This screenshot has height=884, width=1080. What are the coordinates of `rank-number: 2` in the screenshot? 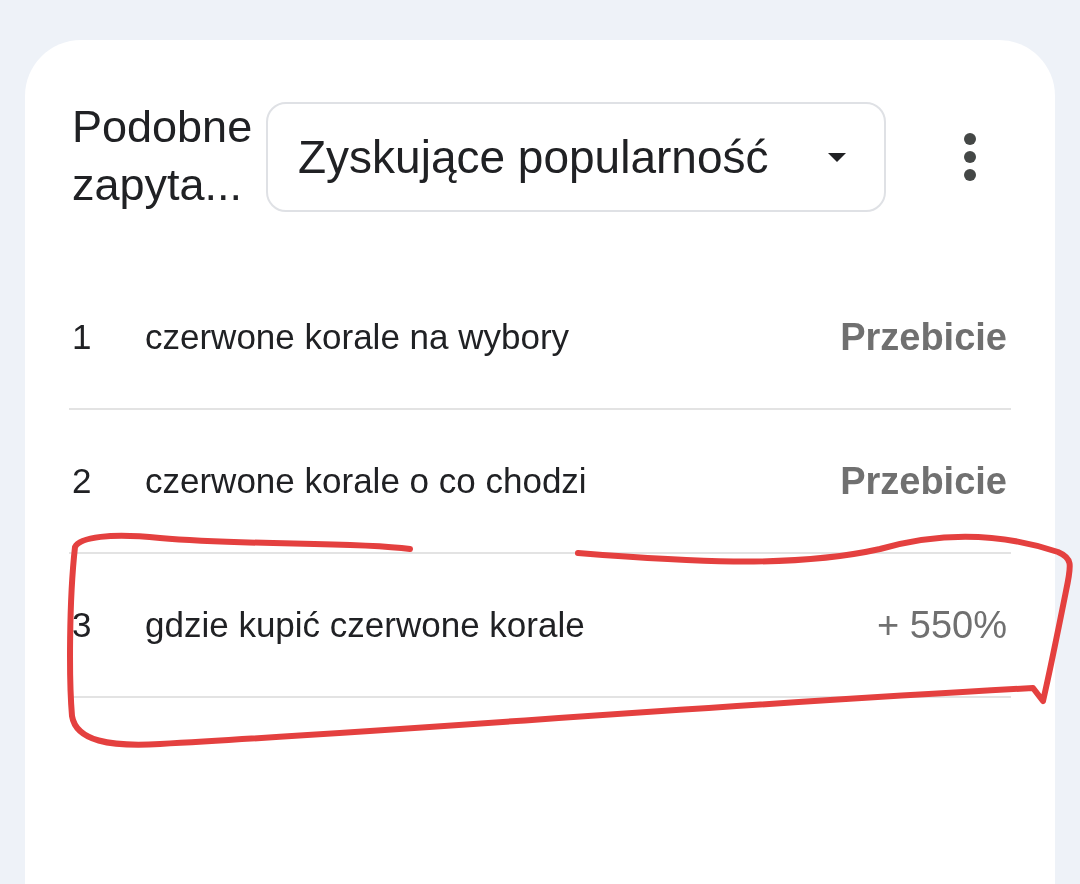 It's located at (82, 481).